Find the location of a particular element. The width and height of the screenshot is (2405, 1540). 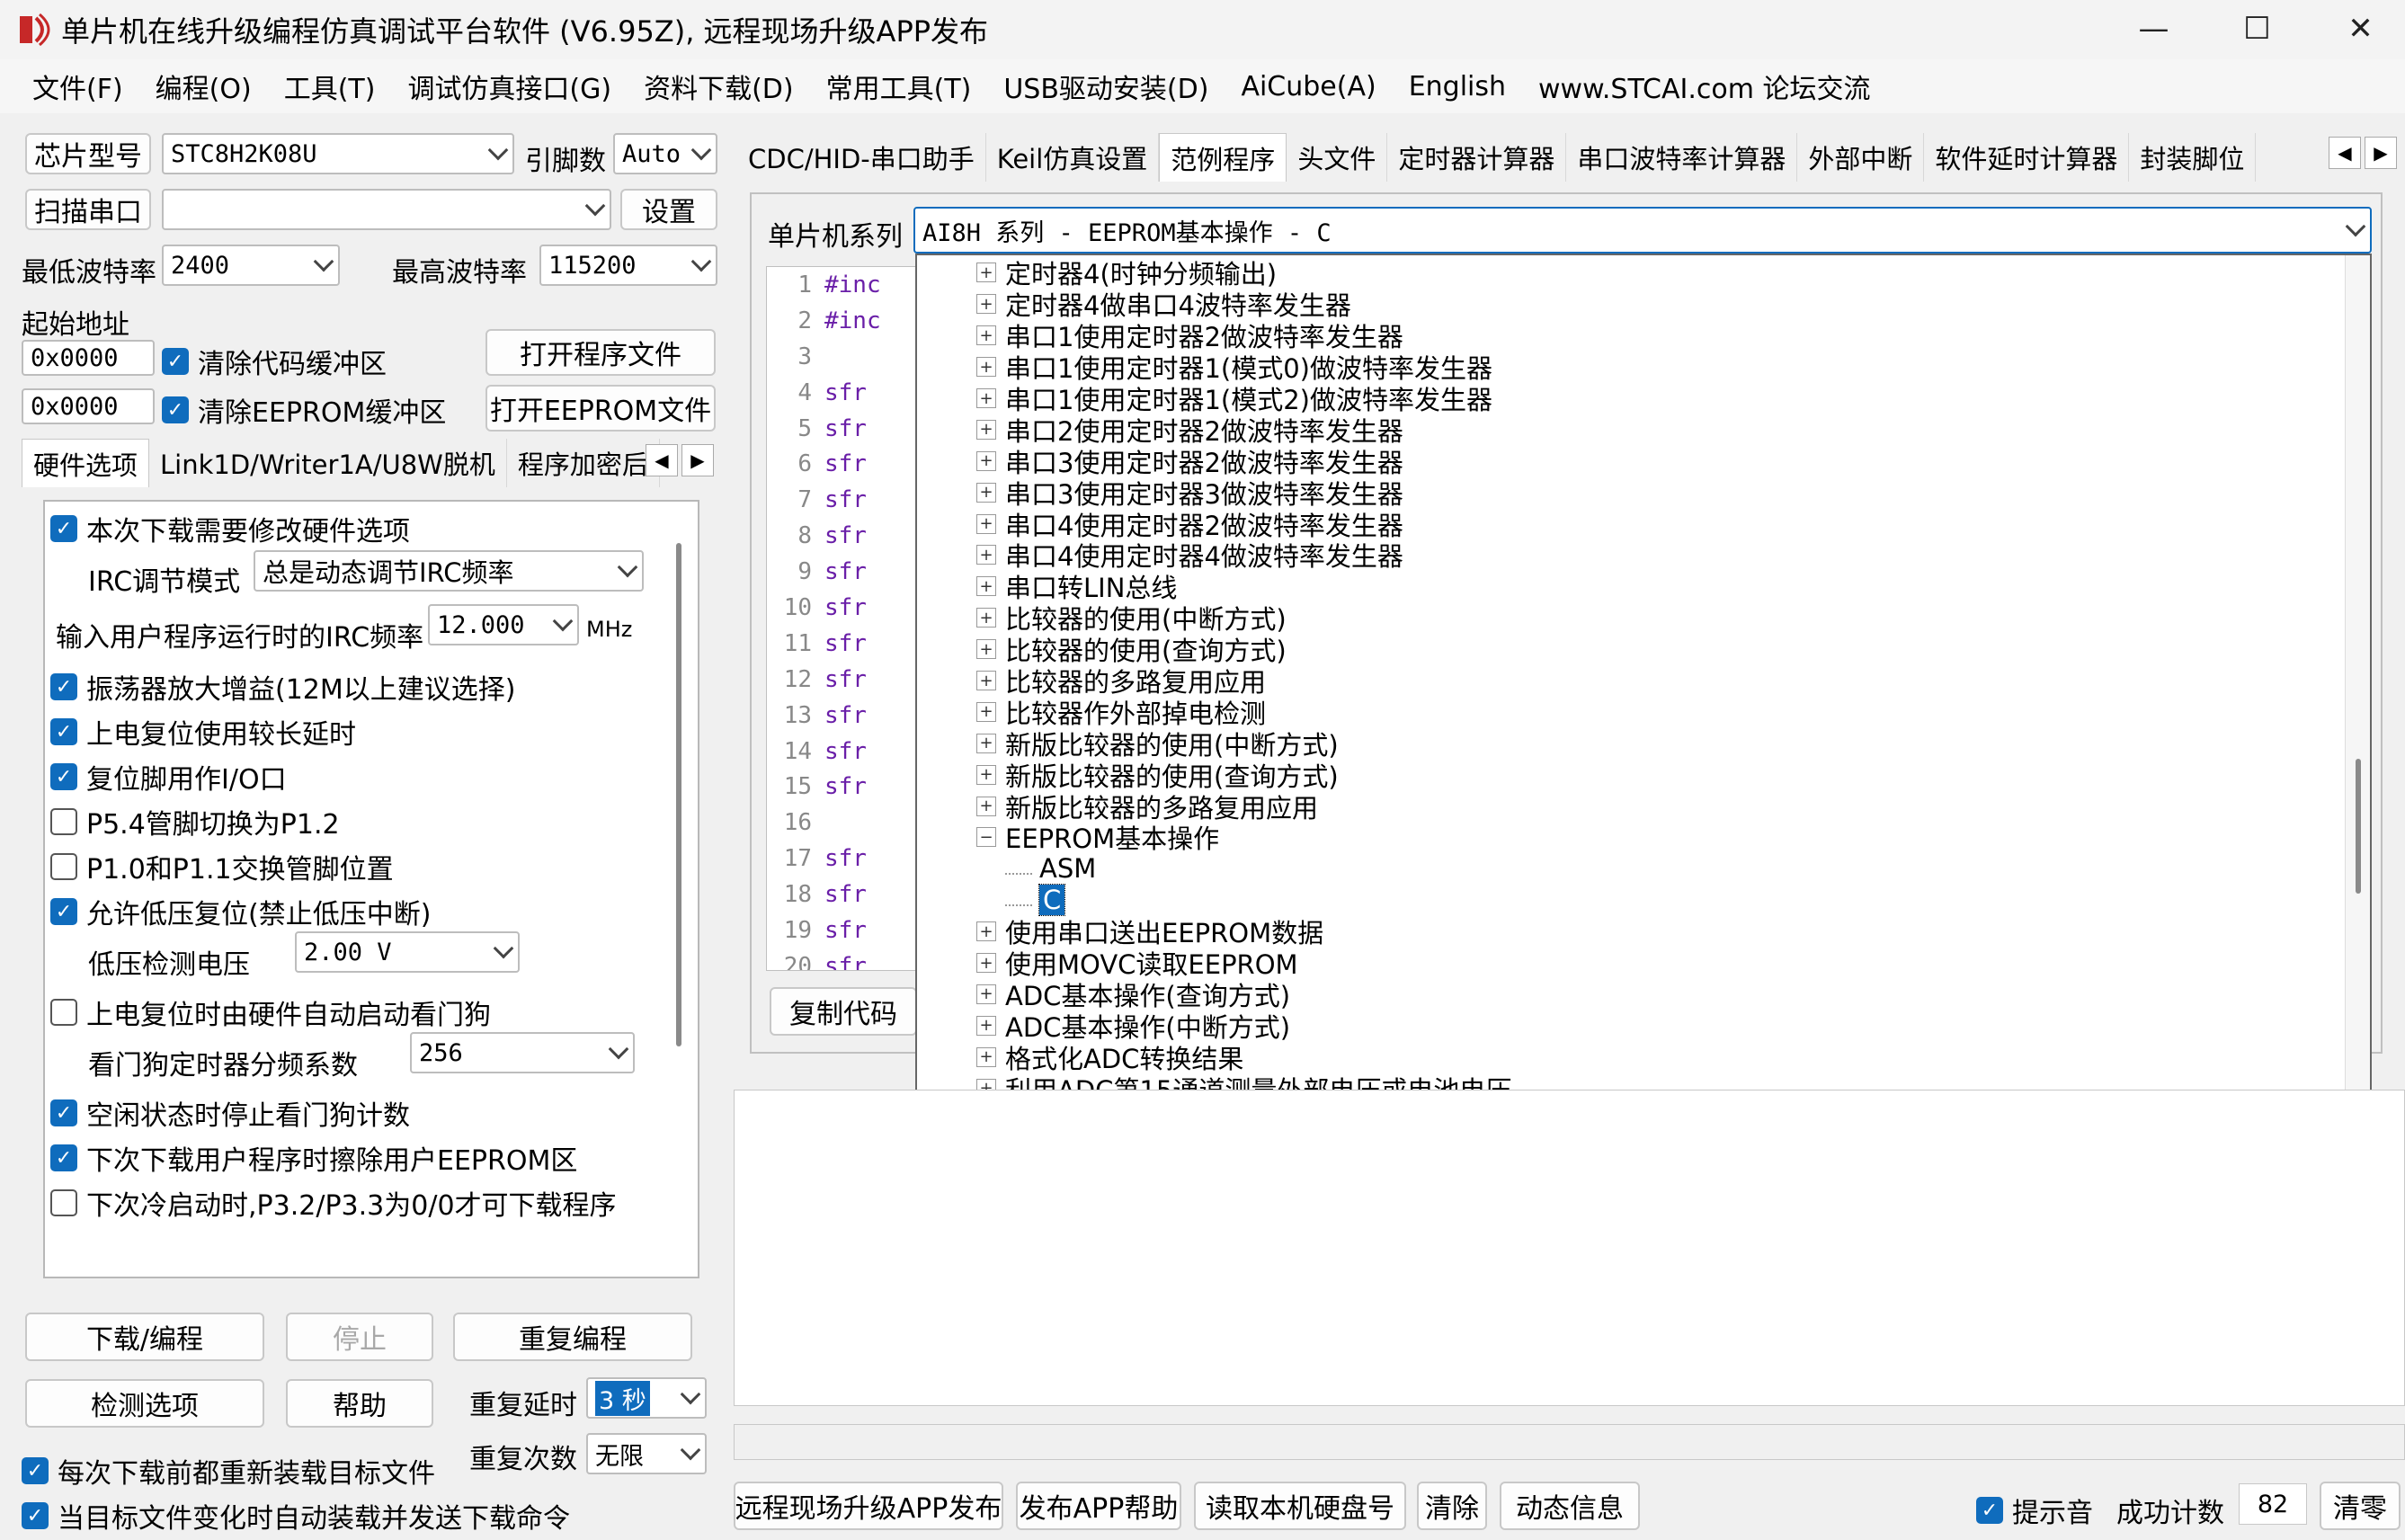

p54-switch-checkbox: P5.4管脚切换为P1.2 is located at coordinates (195, 821).